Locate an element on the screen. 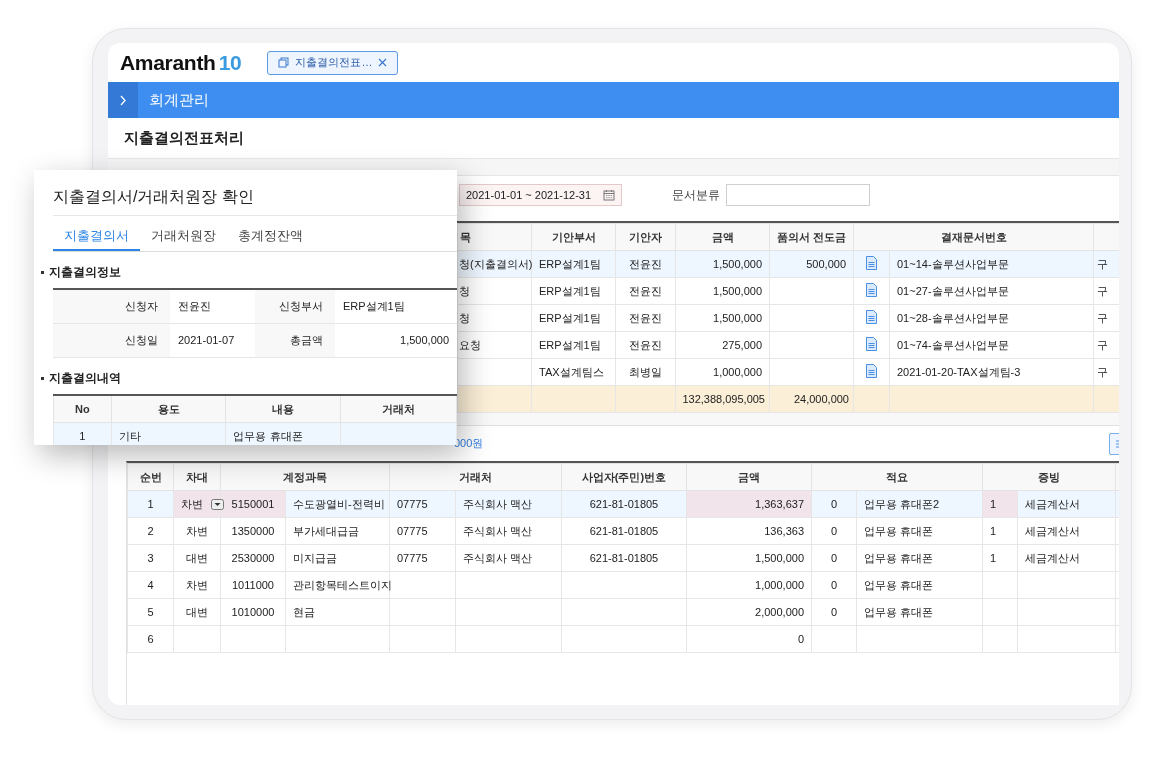 This screenshot has height=761, width=1166. date-range-field: 2021-01-01 ~ 2021-12-31 is located at coordinates (541, 195).